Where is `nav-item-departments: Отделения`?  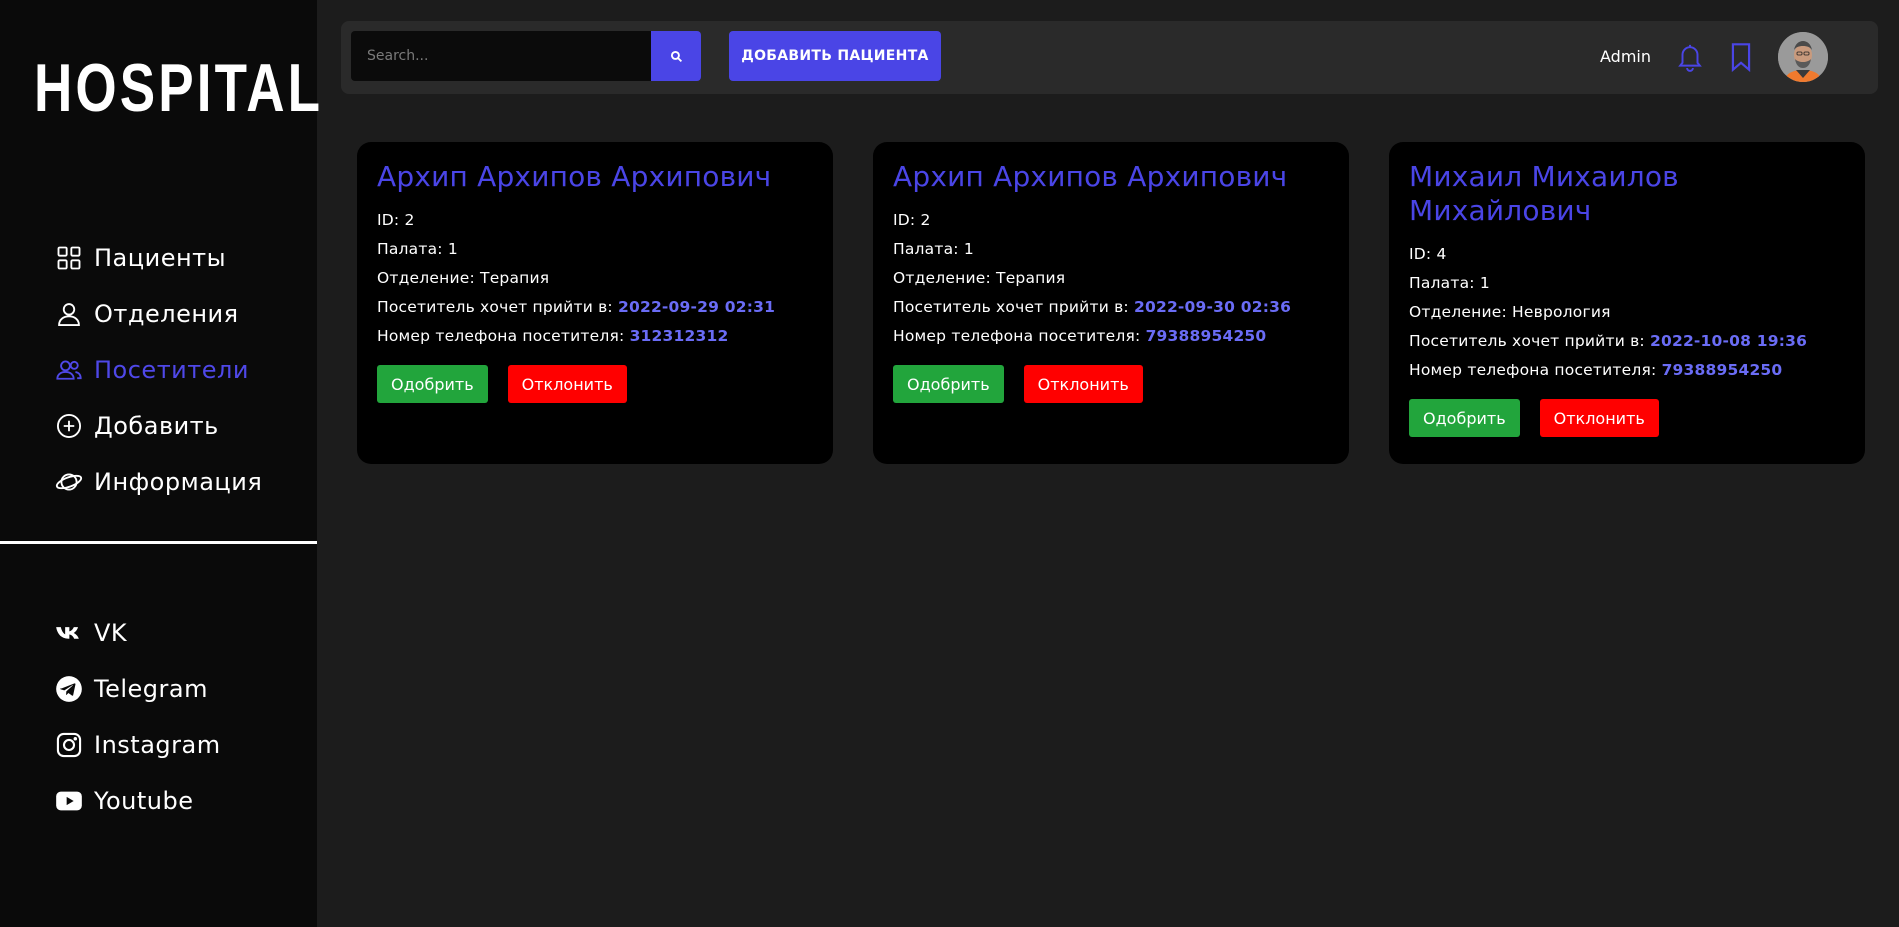 nav-item-departments: Отделения is located at coordinates (158, 314).